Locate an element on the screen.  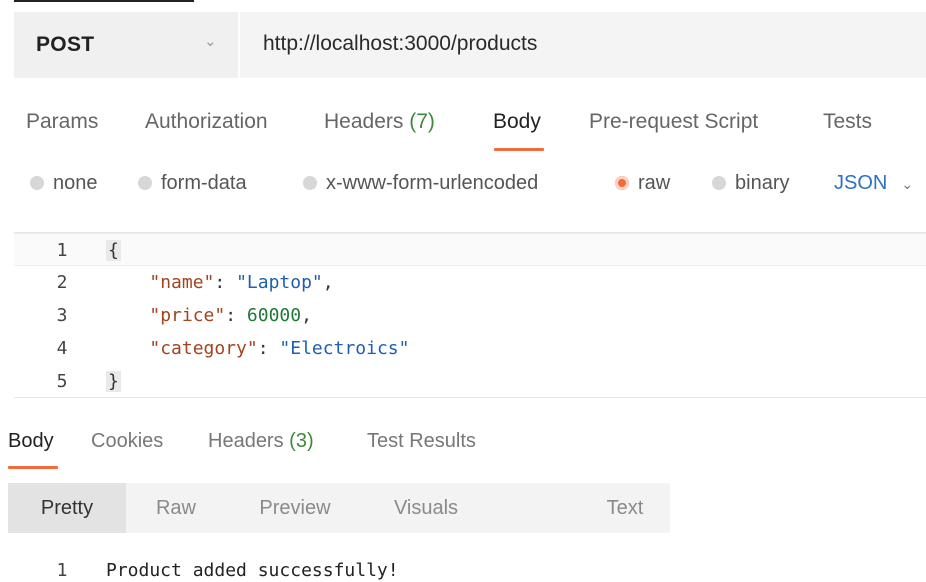
response-tab-body: Body is located at coordinates (31, 441).